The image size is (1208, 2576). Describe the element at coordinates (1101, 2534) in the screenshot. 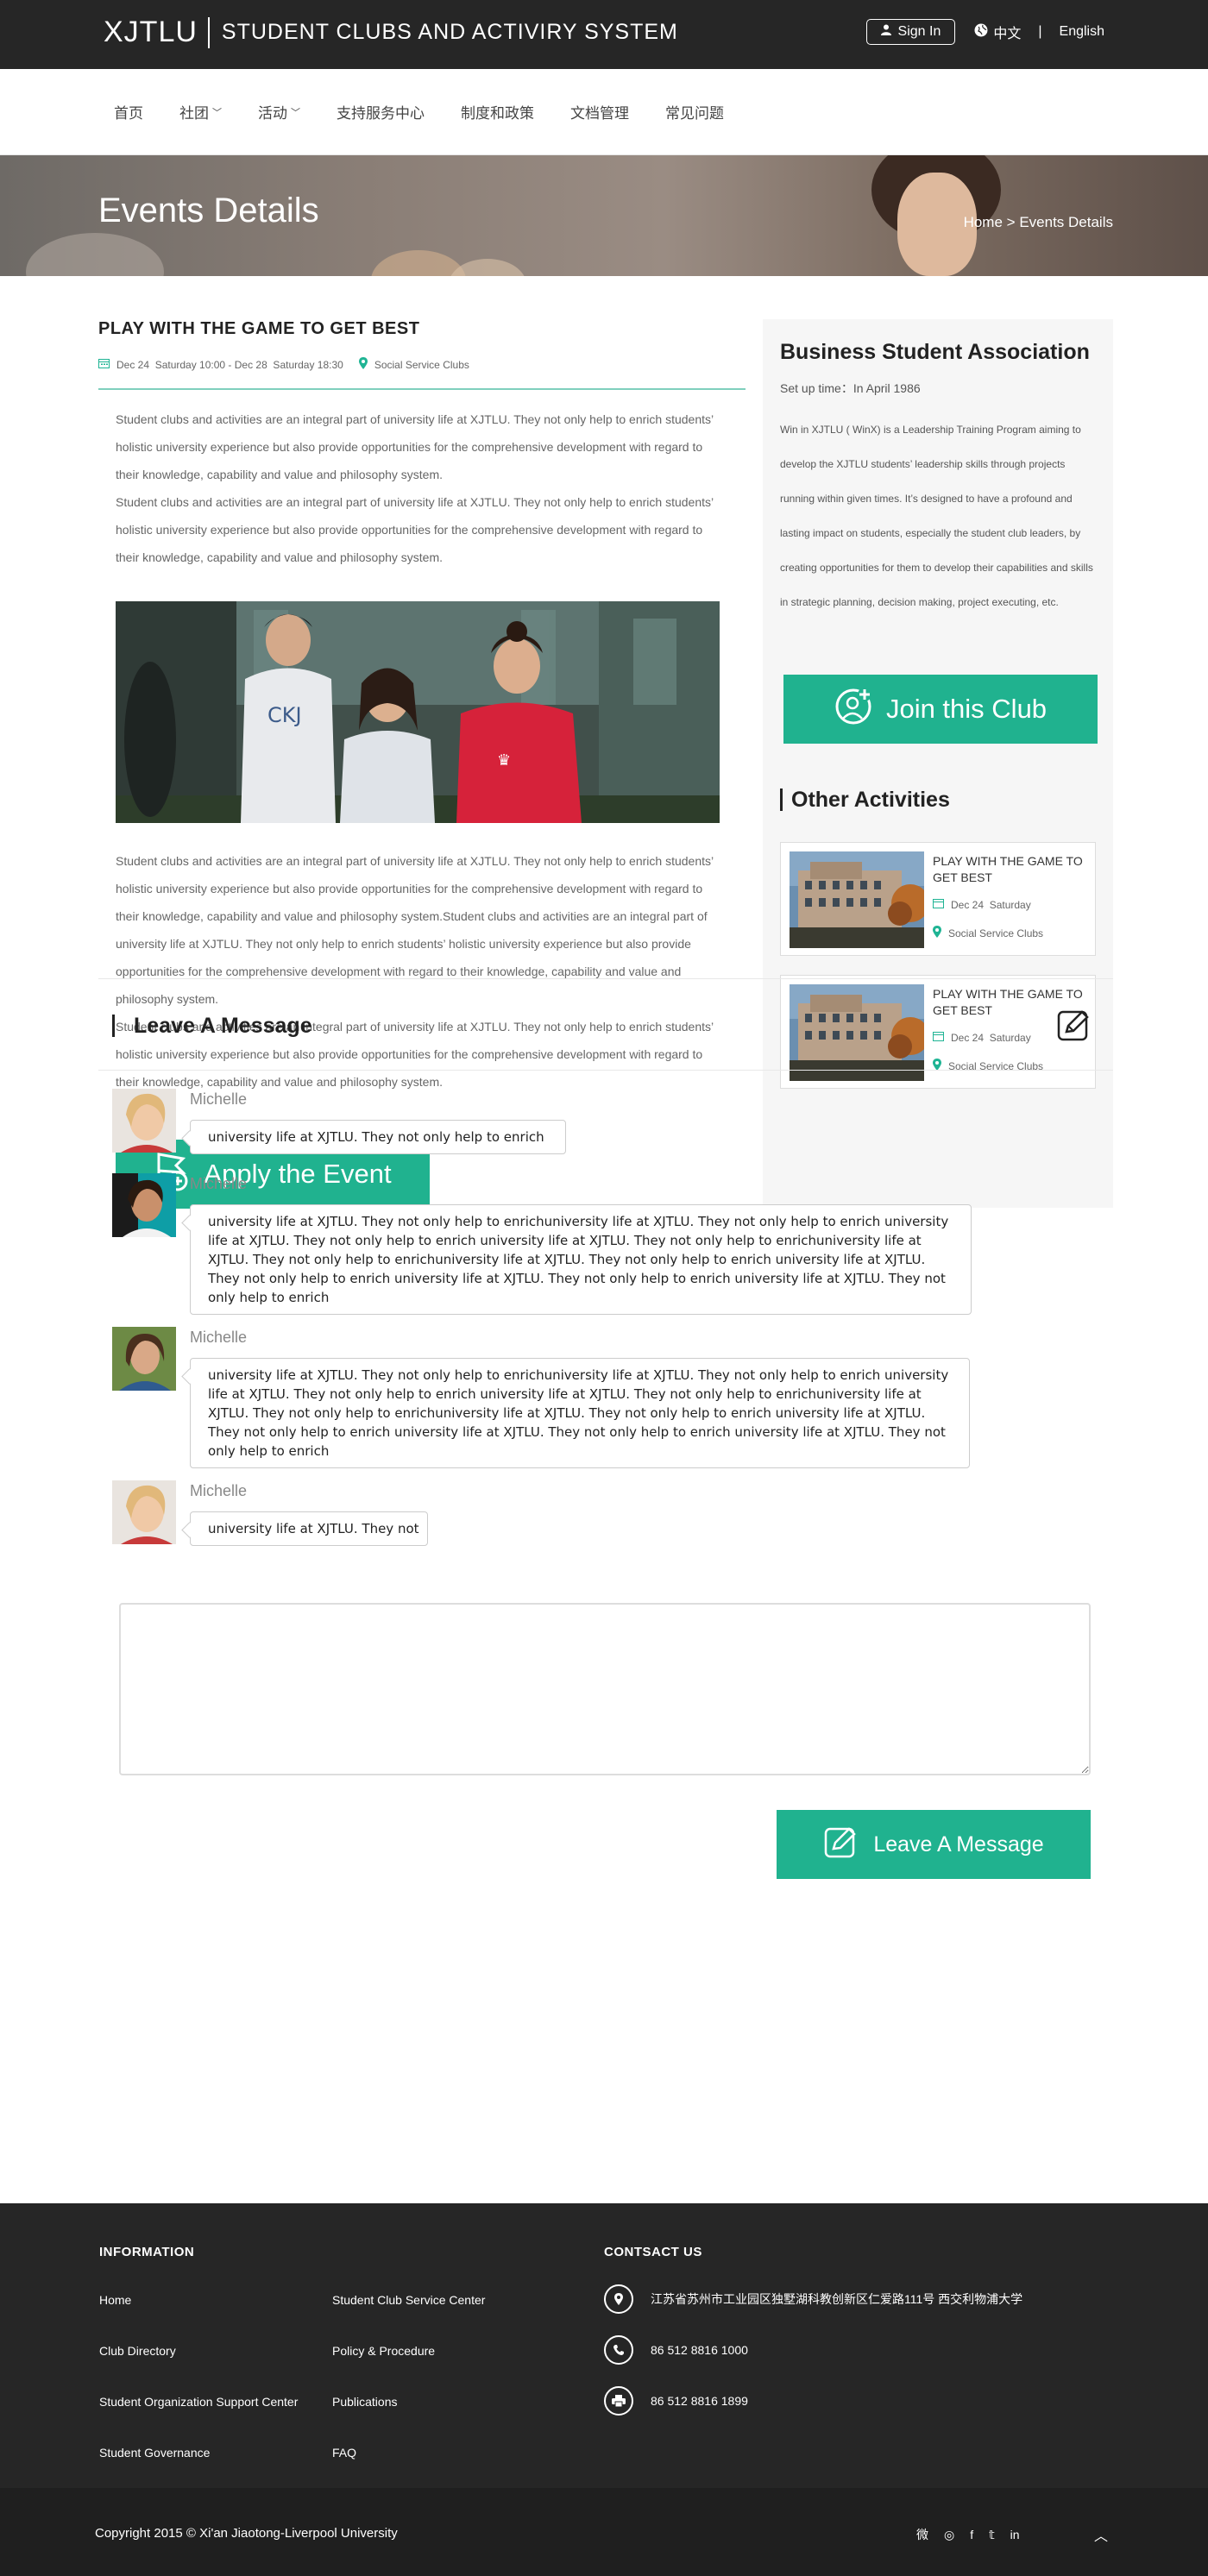

I see `back-to-top-icon: ︿` at that location.